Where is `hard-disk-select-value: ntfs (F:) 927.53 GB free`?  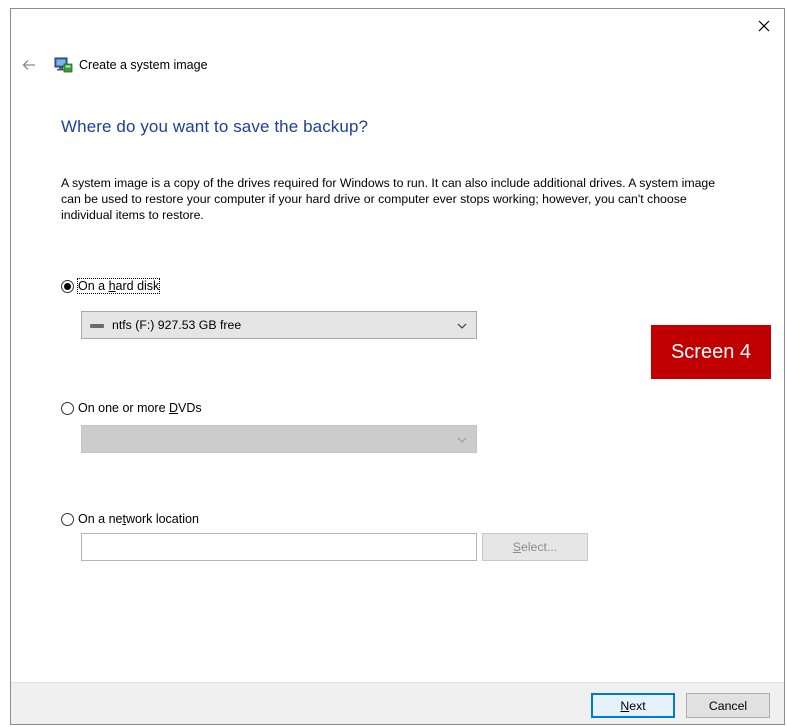 hard-disk-select-value: ntfs (F:) 927.53 GB free is located at coordinates (177, 325).